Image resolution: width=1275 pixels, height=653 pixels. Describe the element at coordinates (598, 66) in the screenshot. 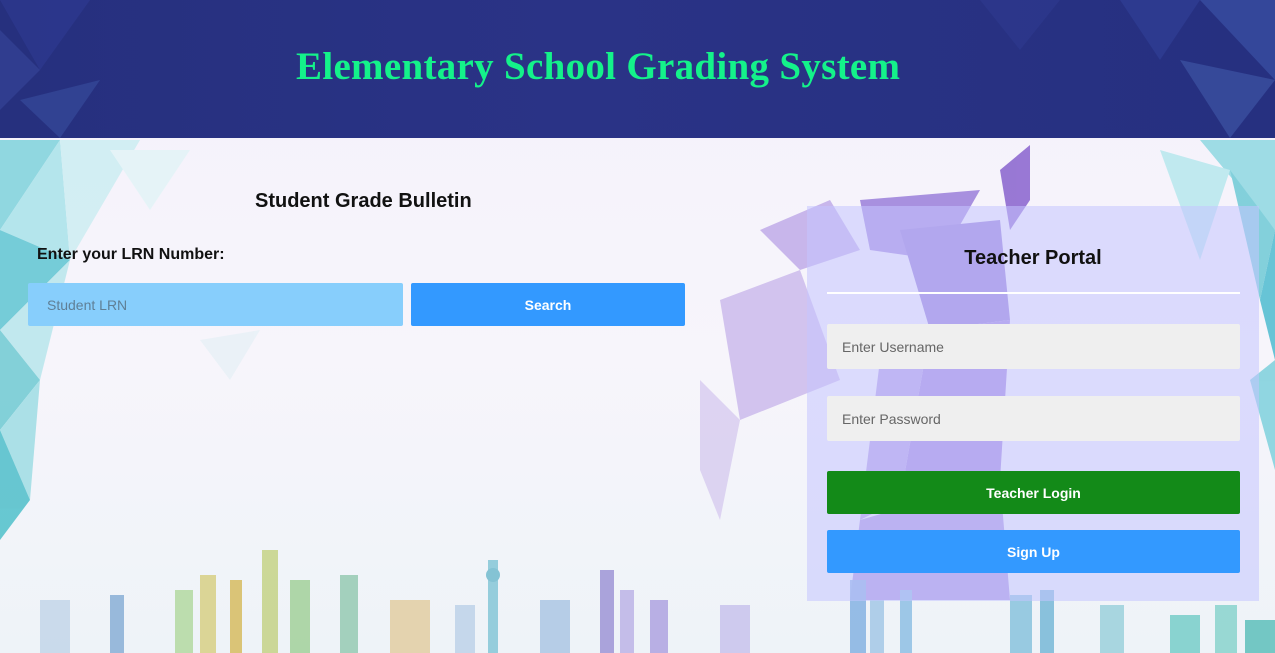

I see `page-title: Elementary School Grading System` at that location.